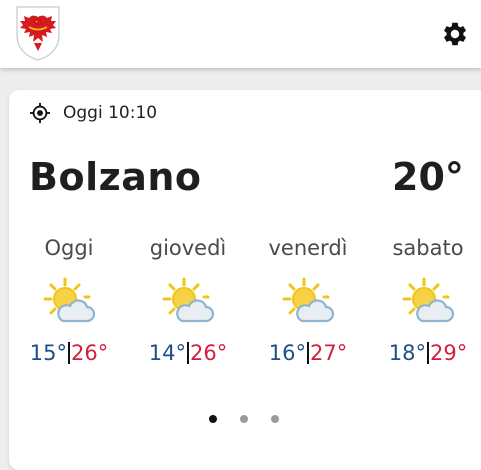 This screenshot has width=481, height=470. I want to click on city-name: Bolzano, so click(115, 177).